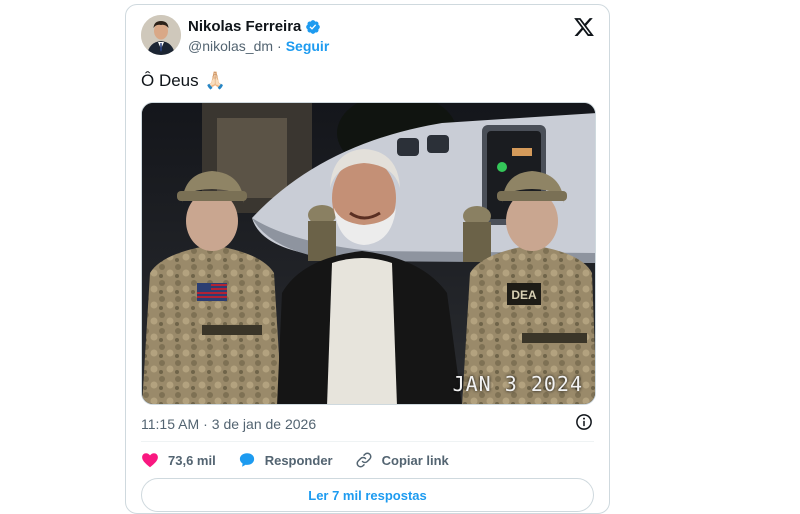 The height and width of the screenshot is (514, 800). Describe the element at coordinates (524, 295) in the screenshot. I see `dea-patch: DEA` at that location.